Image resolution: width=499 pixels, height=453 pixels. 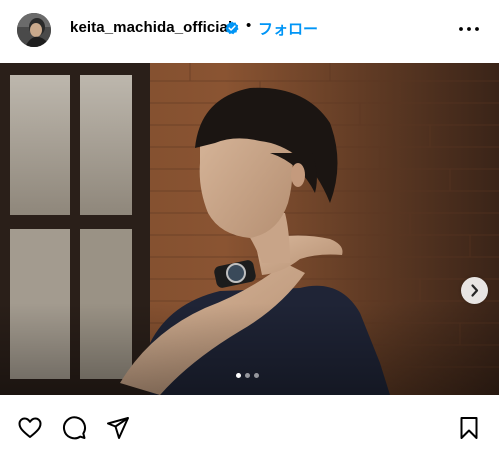 I want to click on share-button, so click(x=118, y=428).